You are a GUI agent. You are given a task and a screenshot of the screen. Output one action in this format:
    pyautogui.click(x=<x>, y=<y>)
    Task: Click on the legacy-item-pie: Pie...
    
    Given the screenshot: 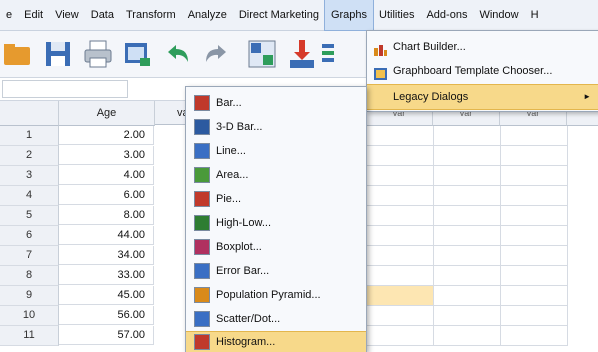 What is the action you would take?
    pyautogui.click(x=276, y=199)
    